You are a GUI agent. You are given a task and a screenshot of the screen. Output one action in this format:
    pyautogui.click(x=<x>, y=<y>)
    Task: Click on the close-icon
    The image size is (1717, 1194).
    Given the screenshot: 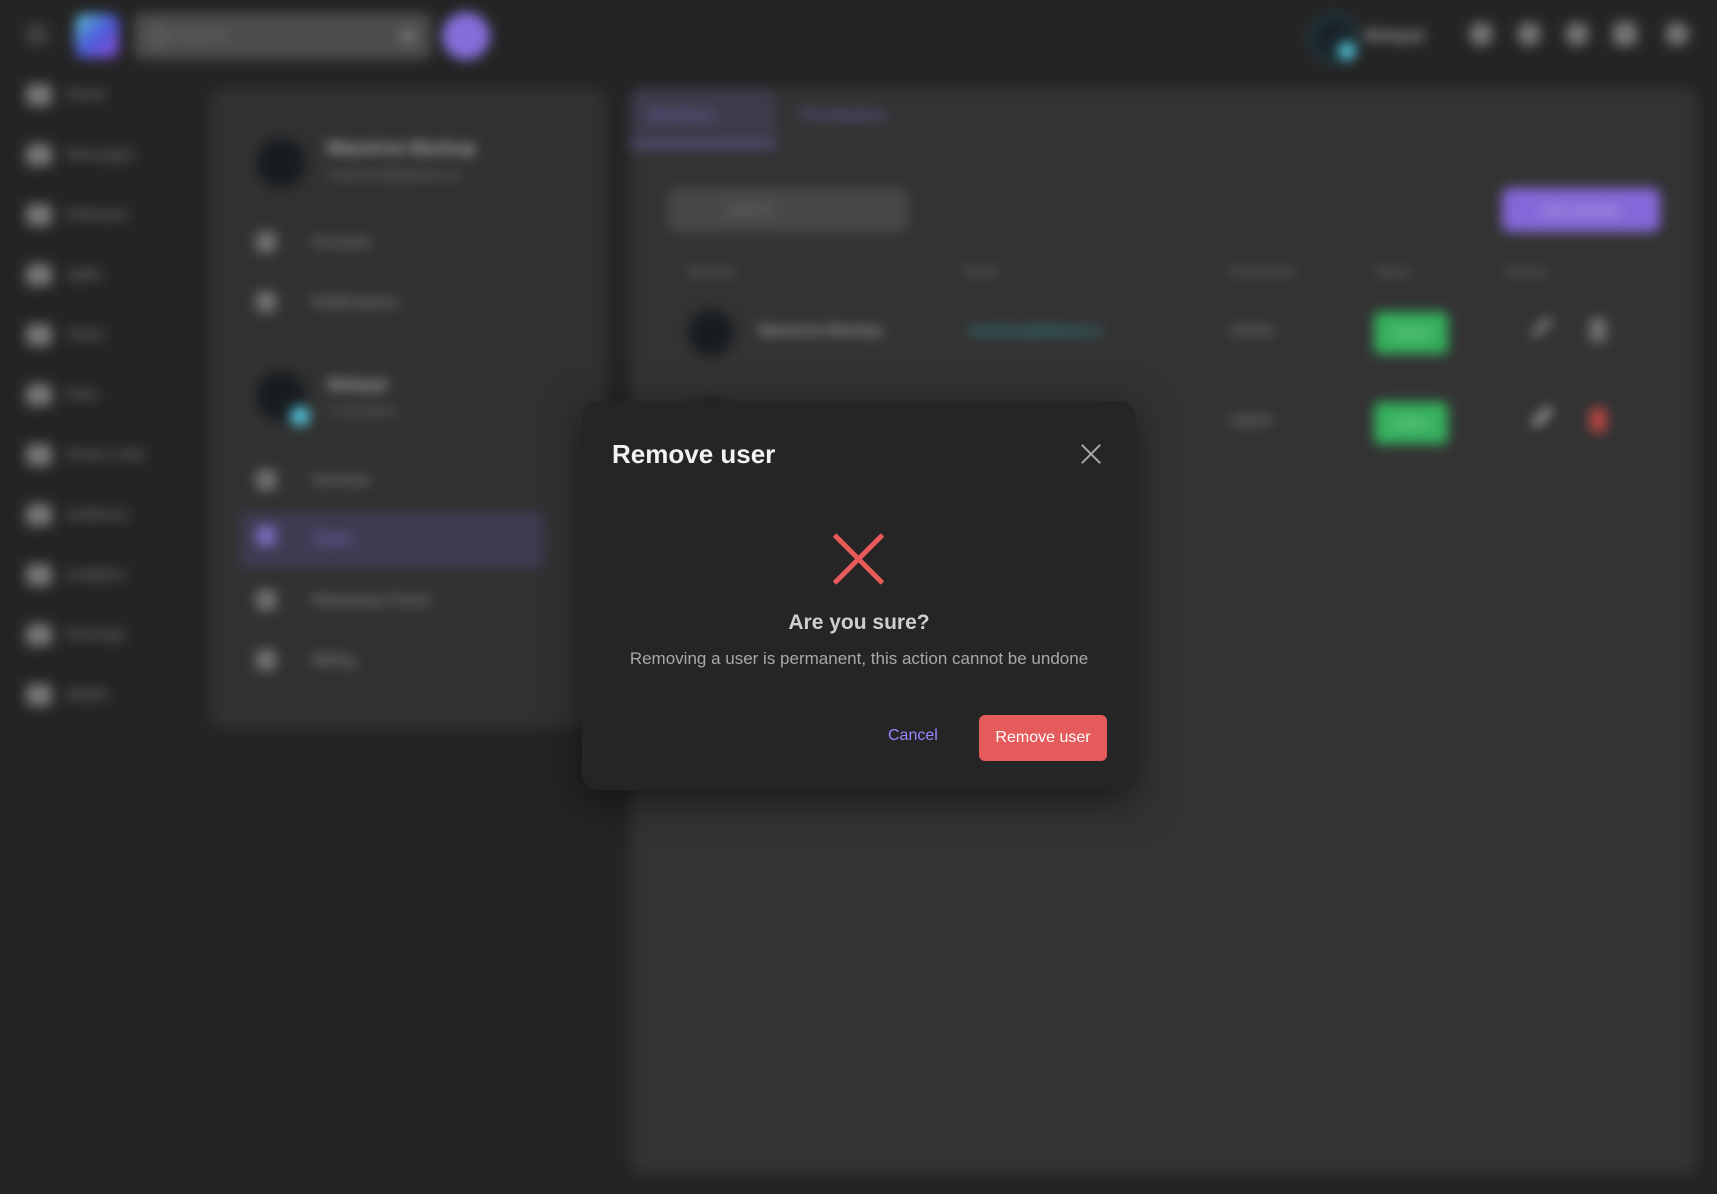 What is the action you would take?
    pyautogui.click(x=1091, y=454)
    